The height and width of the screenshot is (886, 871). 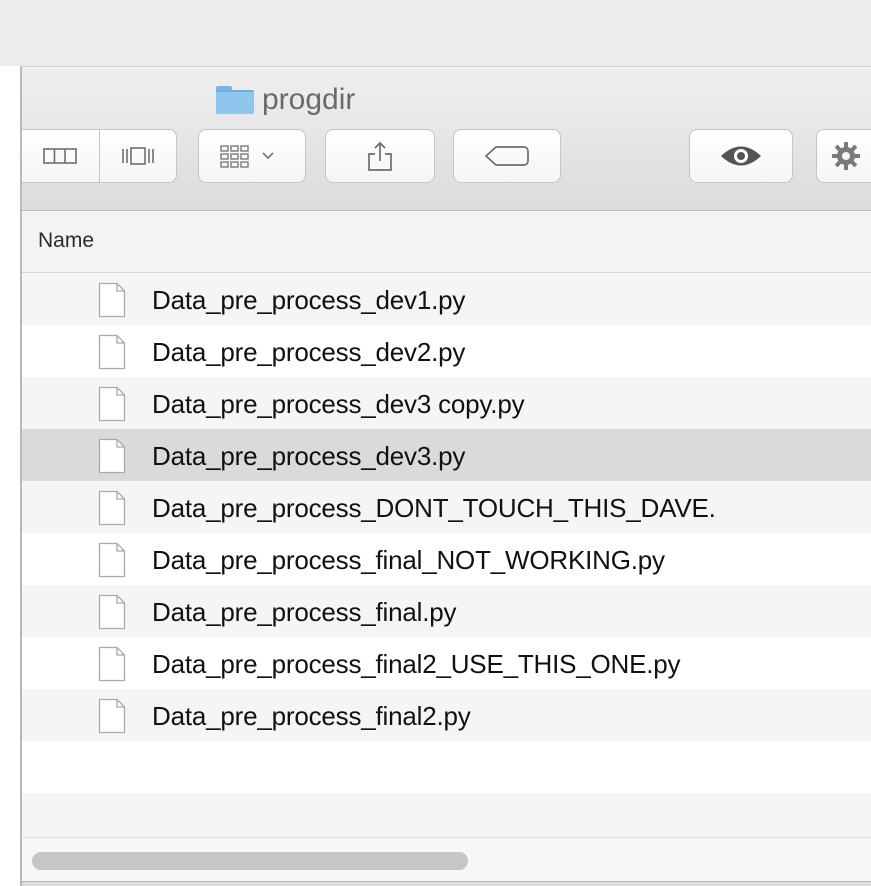 I want to click on top-background, so click(x=435, y=33).